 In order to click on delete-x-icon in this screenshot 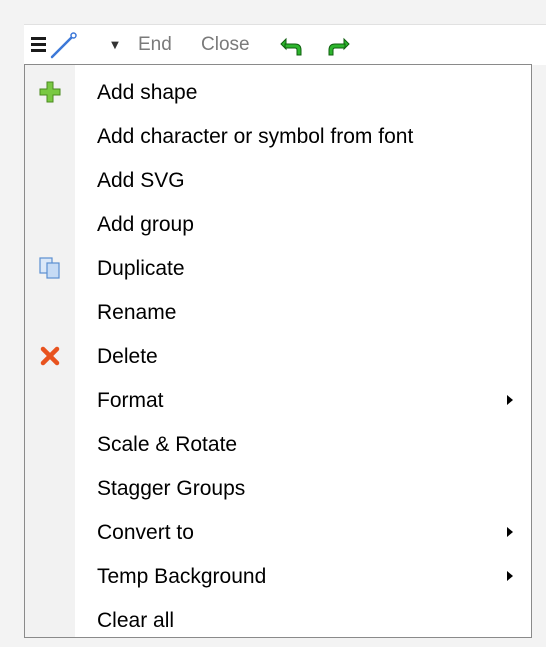, I will do `click(50, 356)`.